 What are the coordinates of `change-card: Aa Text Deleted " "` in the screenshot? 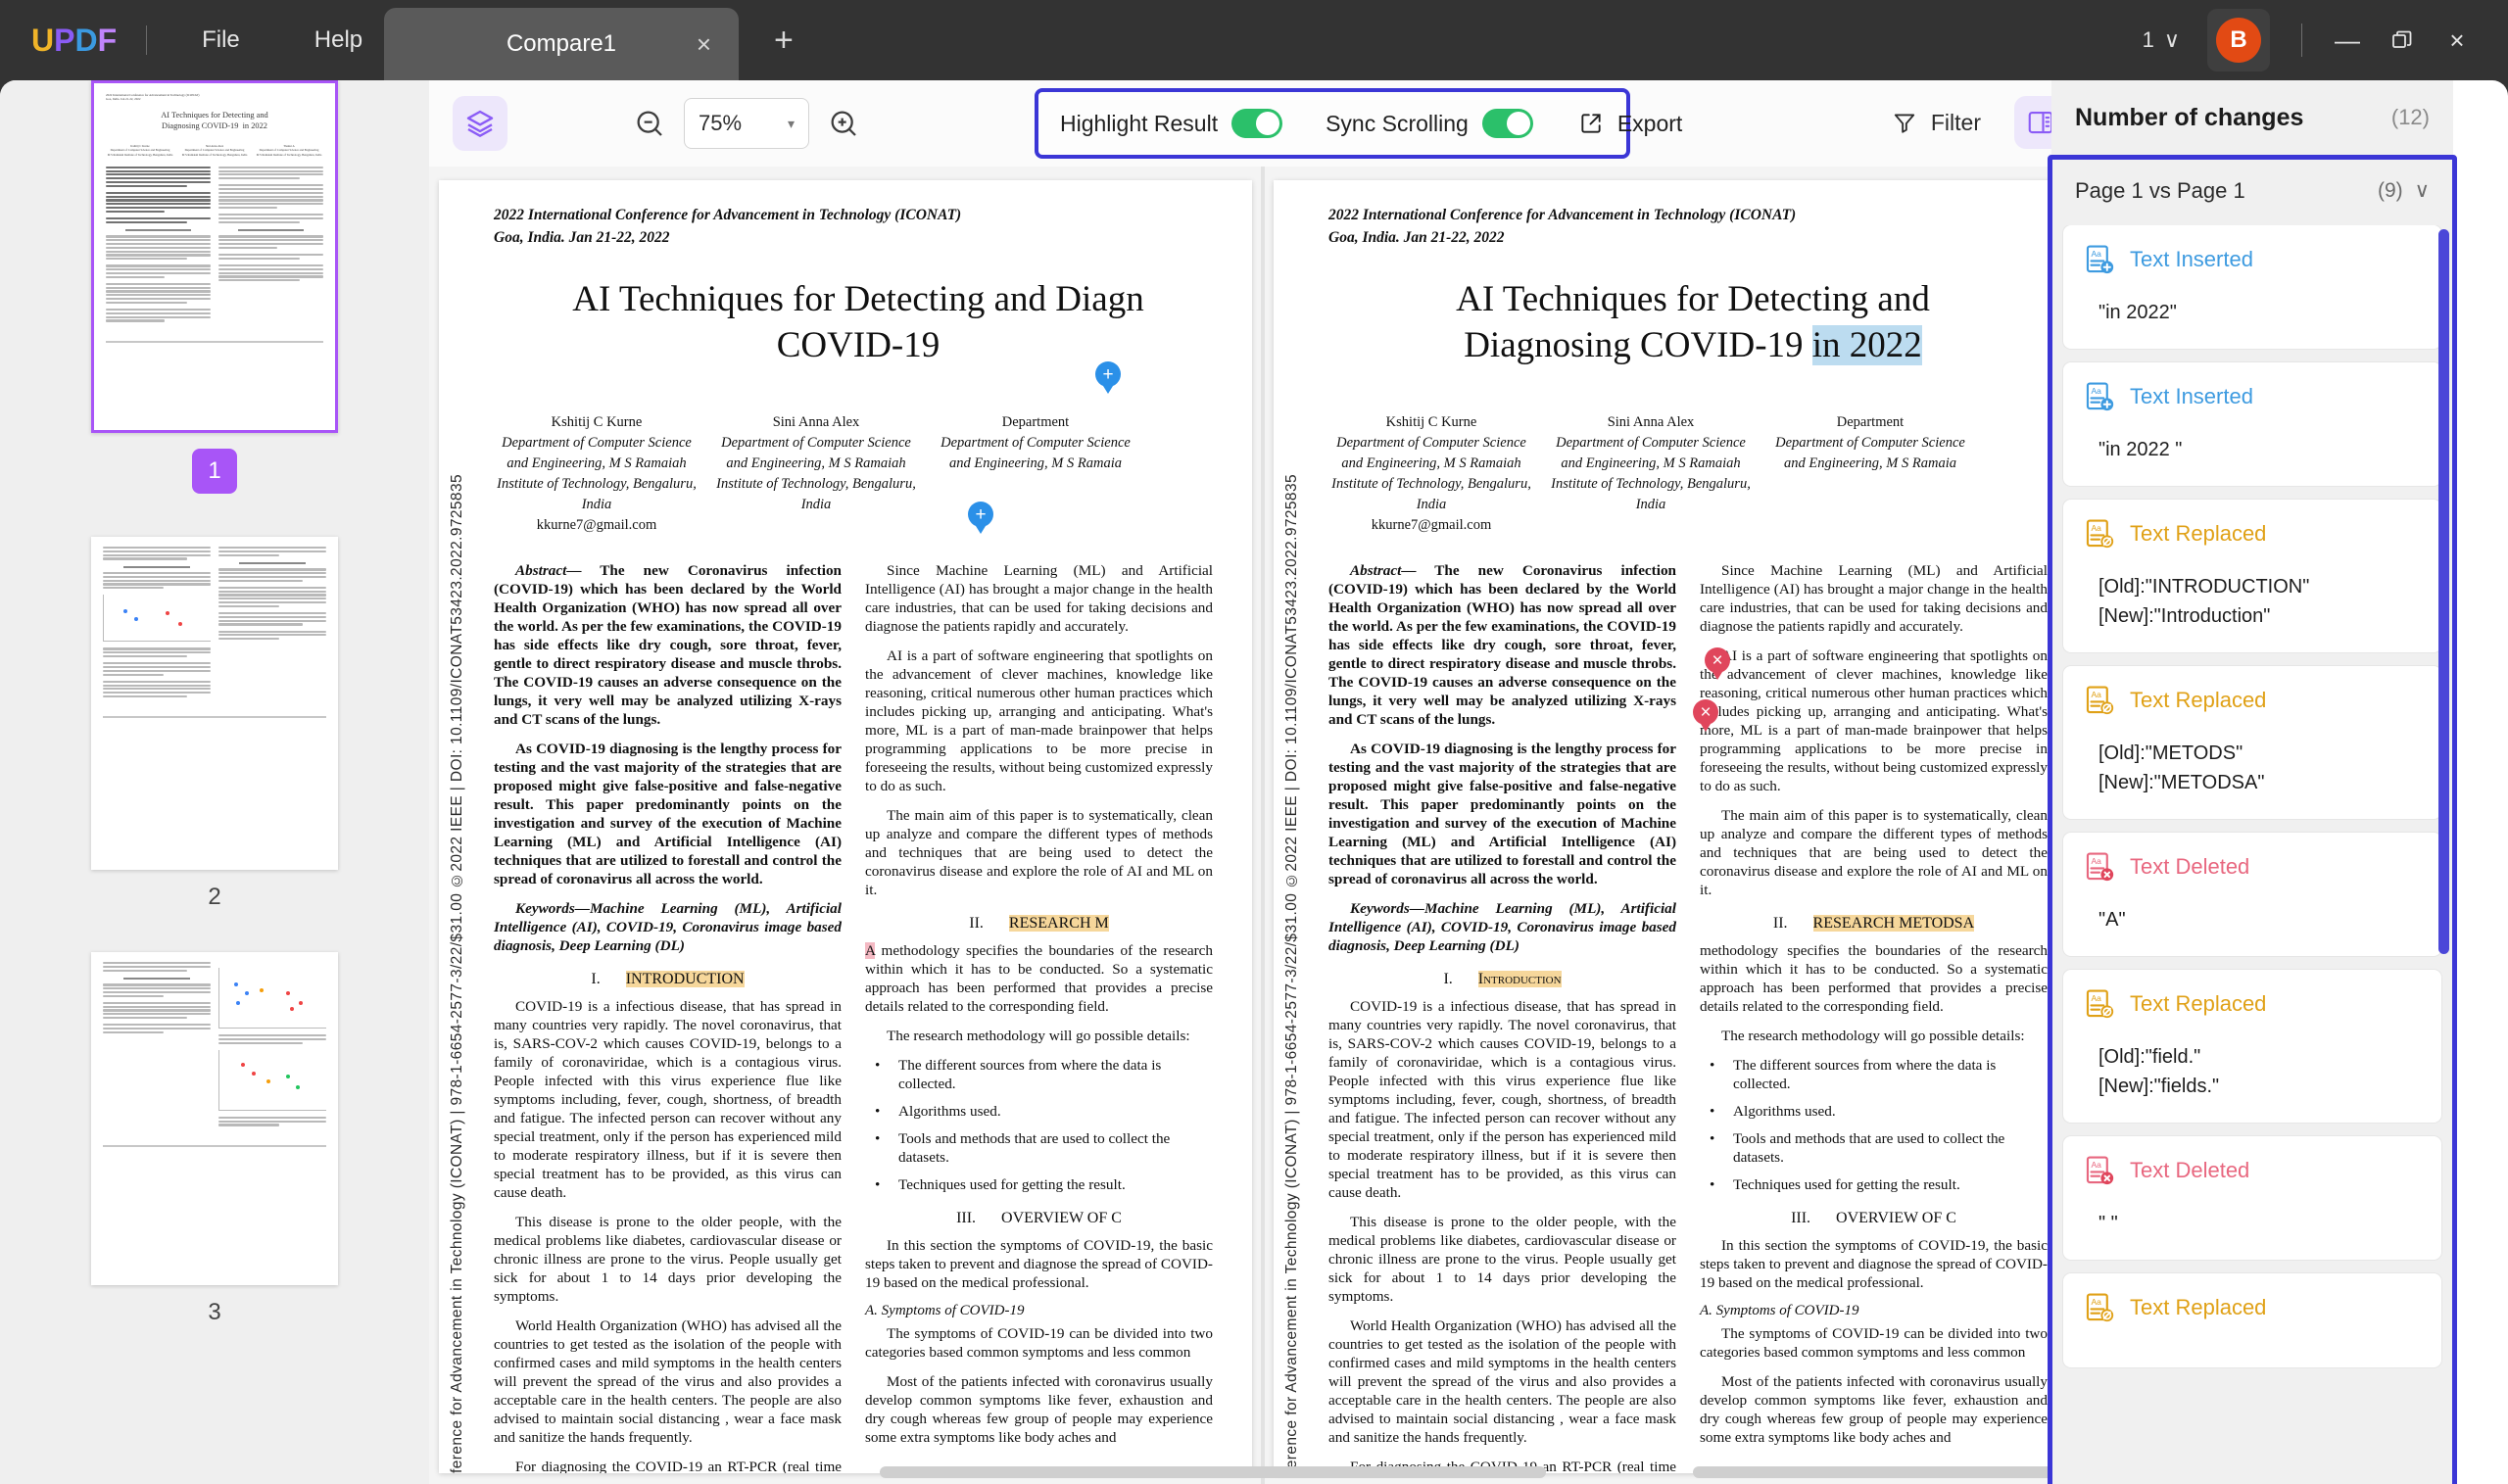 It's located at (2252, 1198).